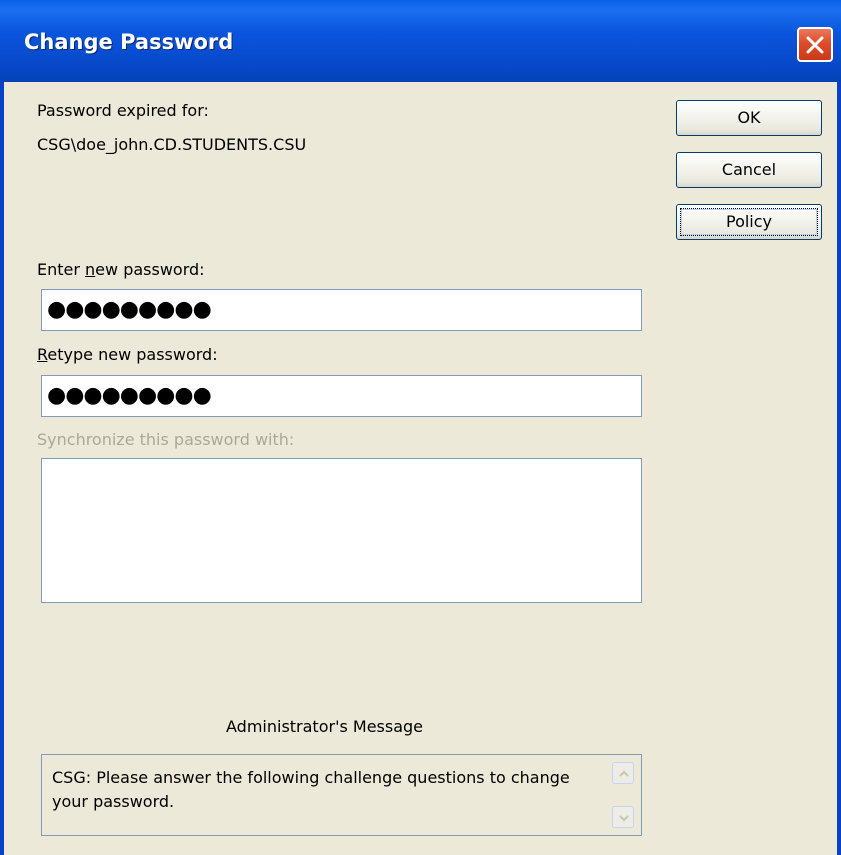 This screenshot has width=841, height=855. What do you see at coordinates (420, 41) in the screenshot?
I see `title-bar: Change Password` at bounding box center [420, 41].